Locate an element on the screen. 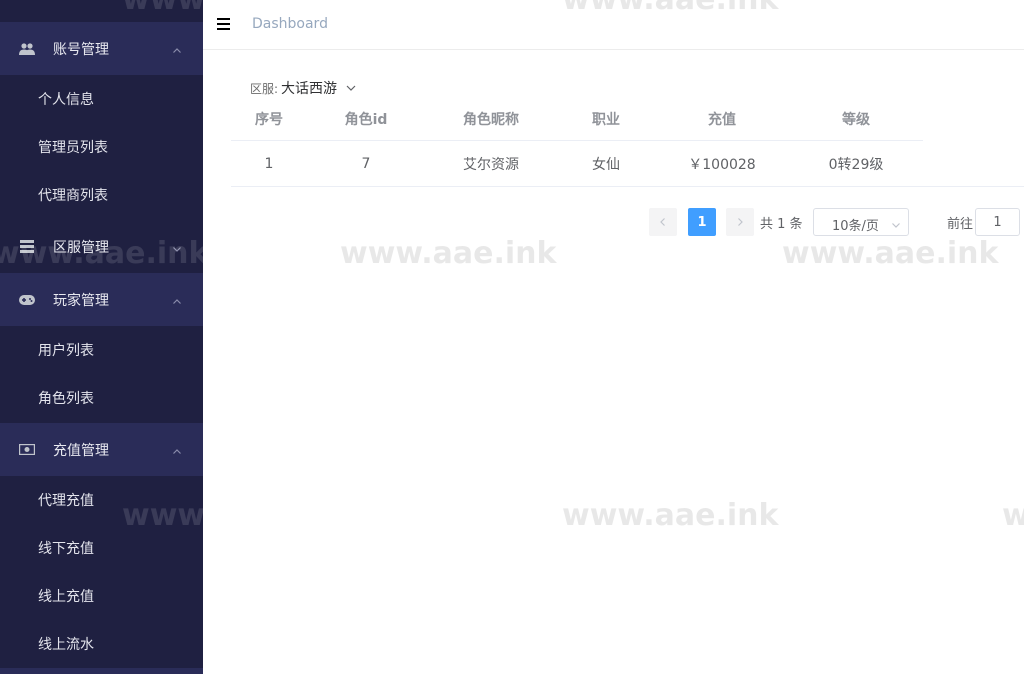  page-size-value: 10条/页 is located at coordinates (855, 226).